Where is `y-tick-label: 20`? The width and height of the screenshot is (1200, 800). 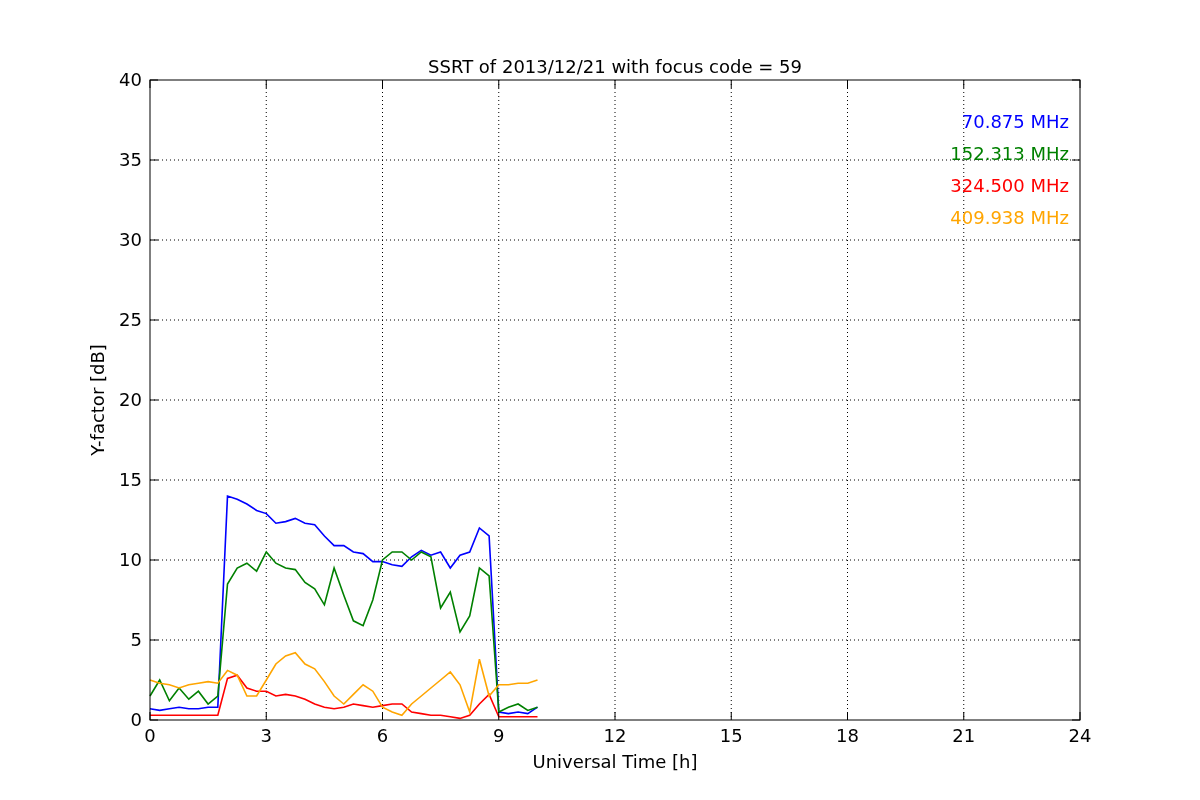
y-tick-label: 20 is located at coordinates (130, 399).